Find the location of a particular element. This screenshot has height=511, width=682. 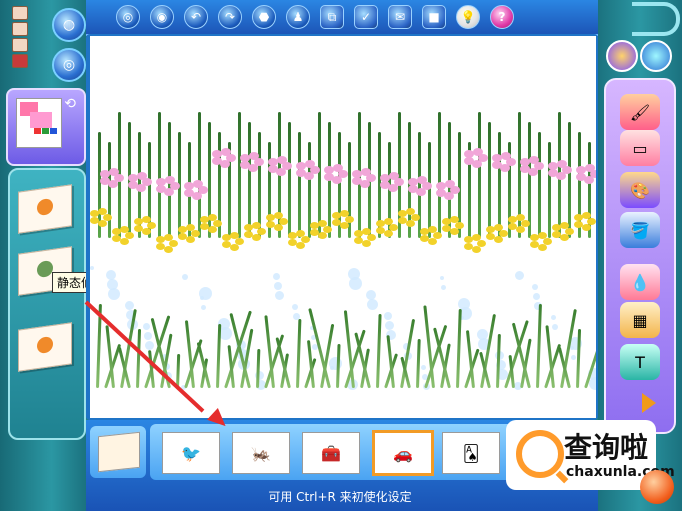

sun-icon is located at coordinates (45, 207).